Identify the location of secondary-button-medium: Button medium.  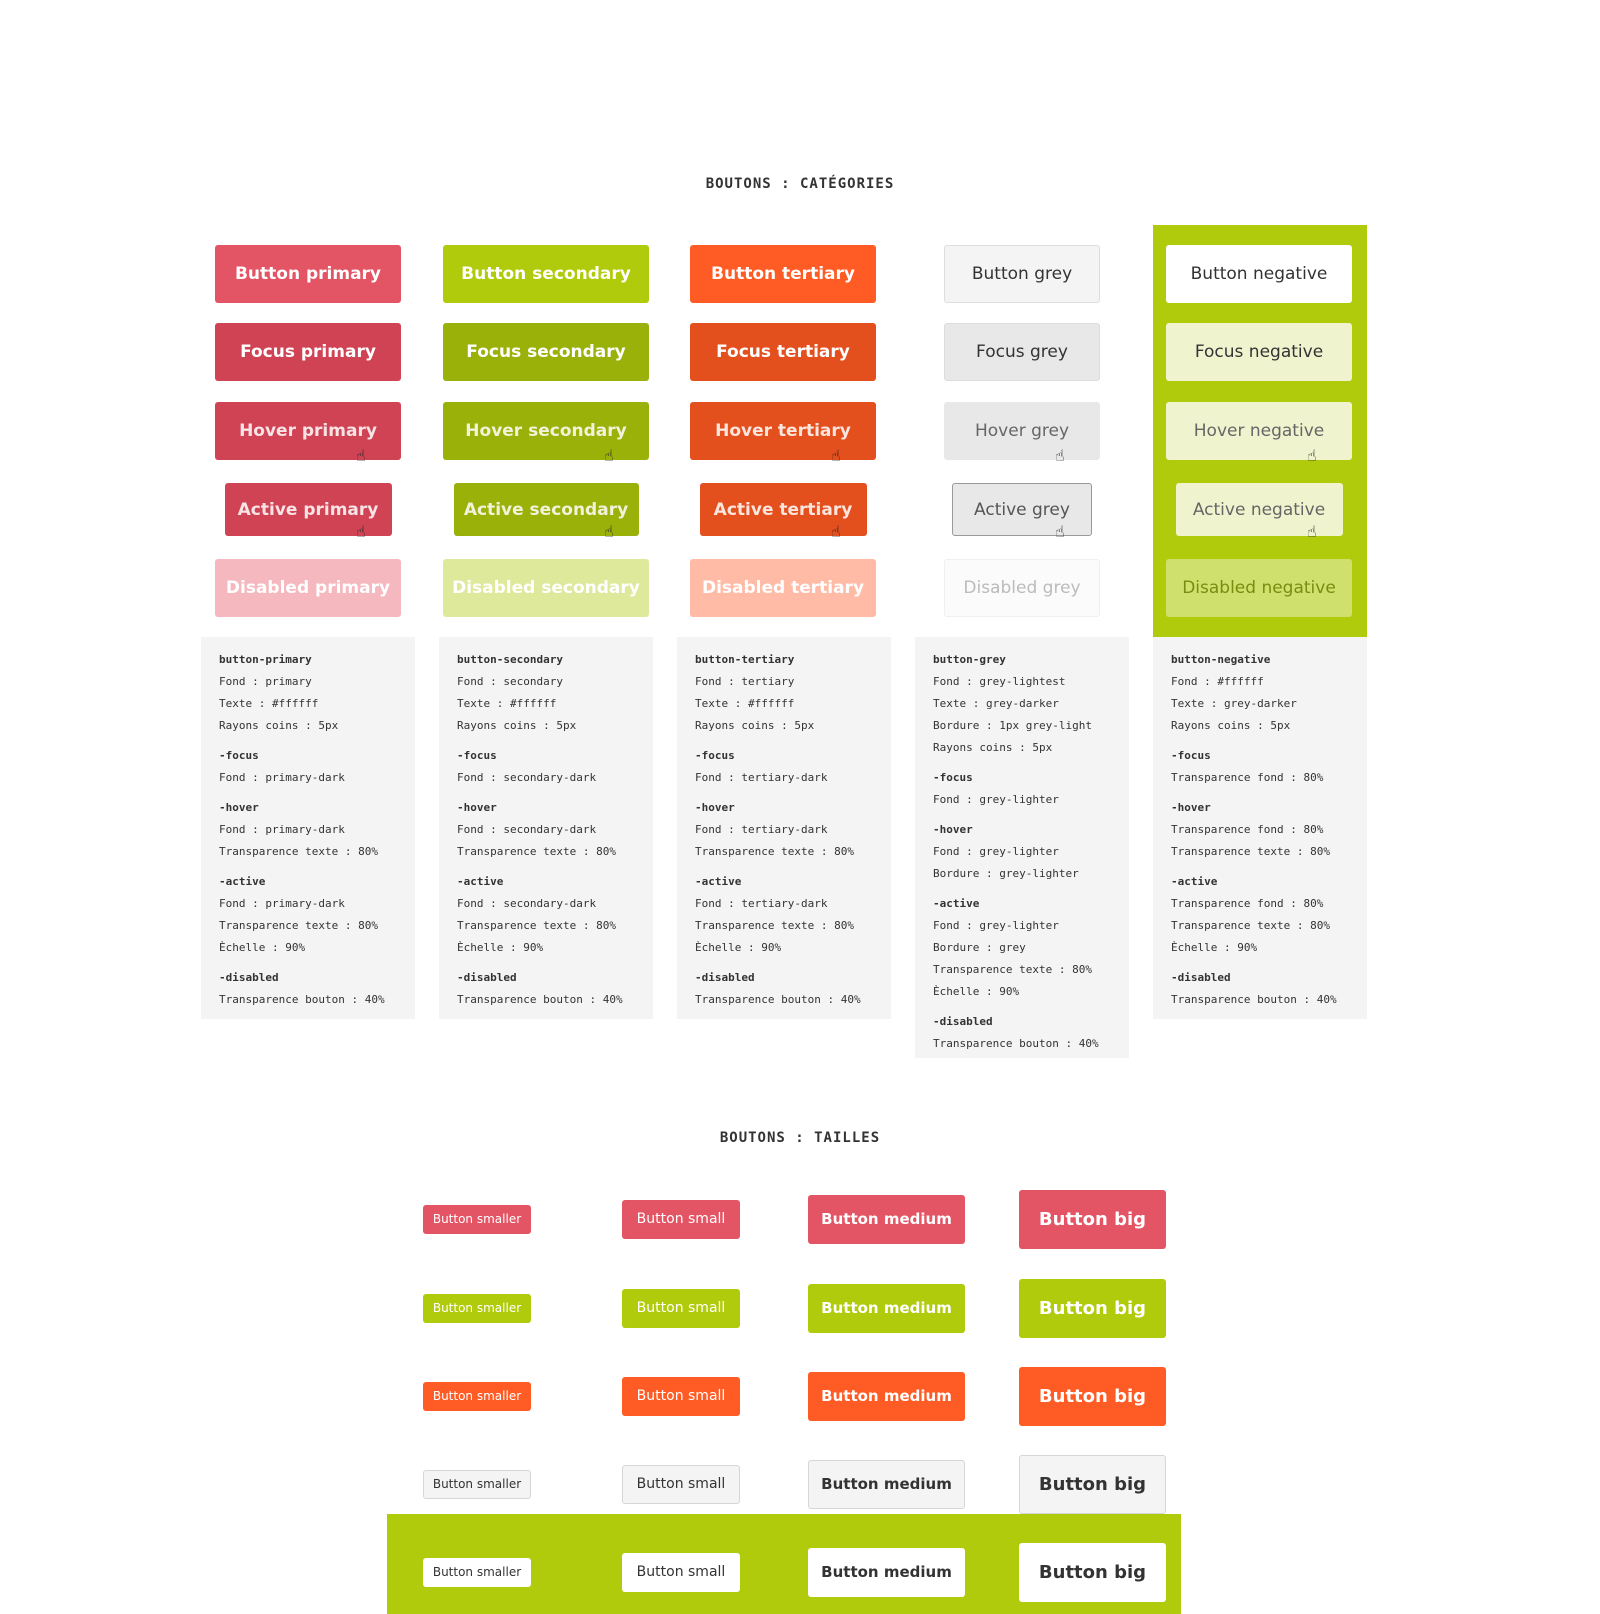
(886, 1308).